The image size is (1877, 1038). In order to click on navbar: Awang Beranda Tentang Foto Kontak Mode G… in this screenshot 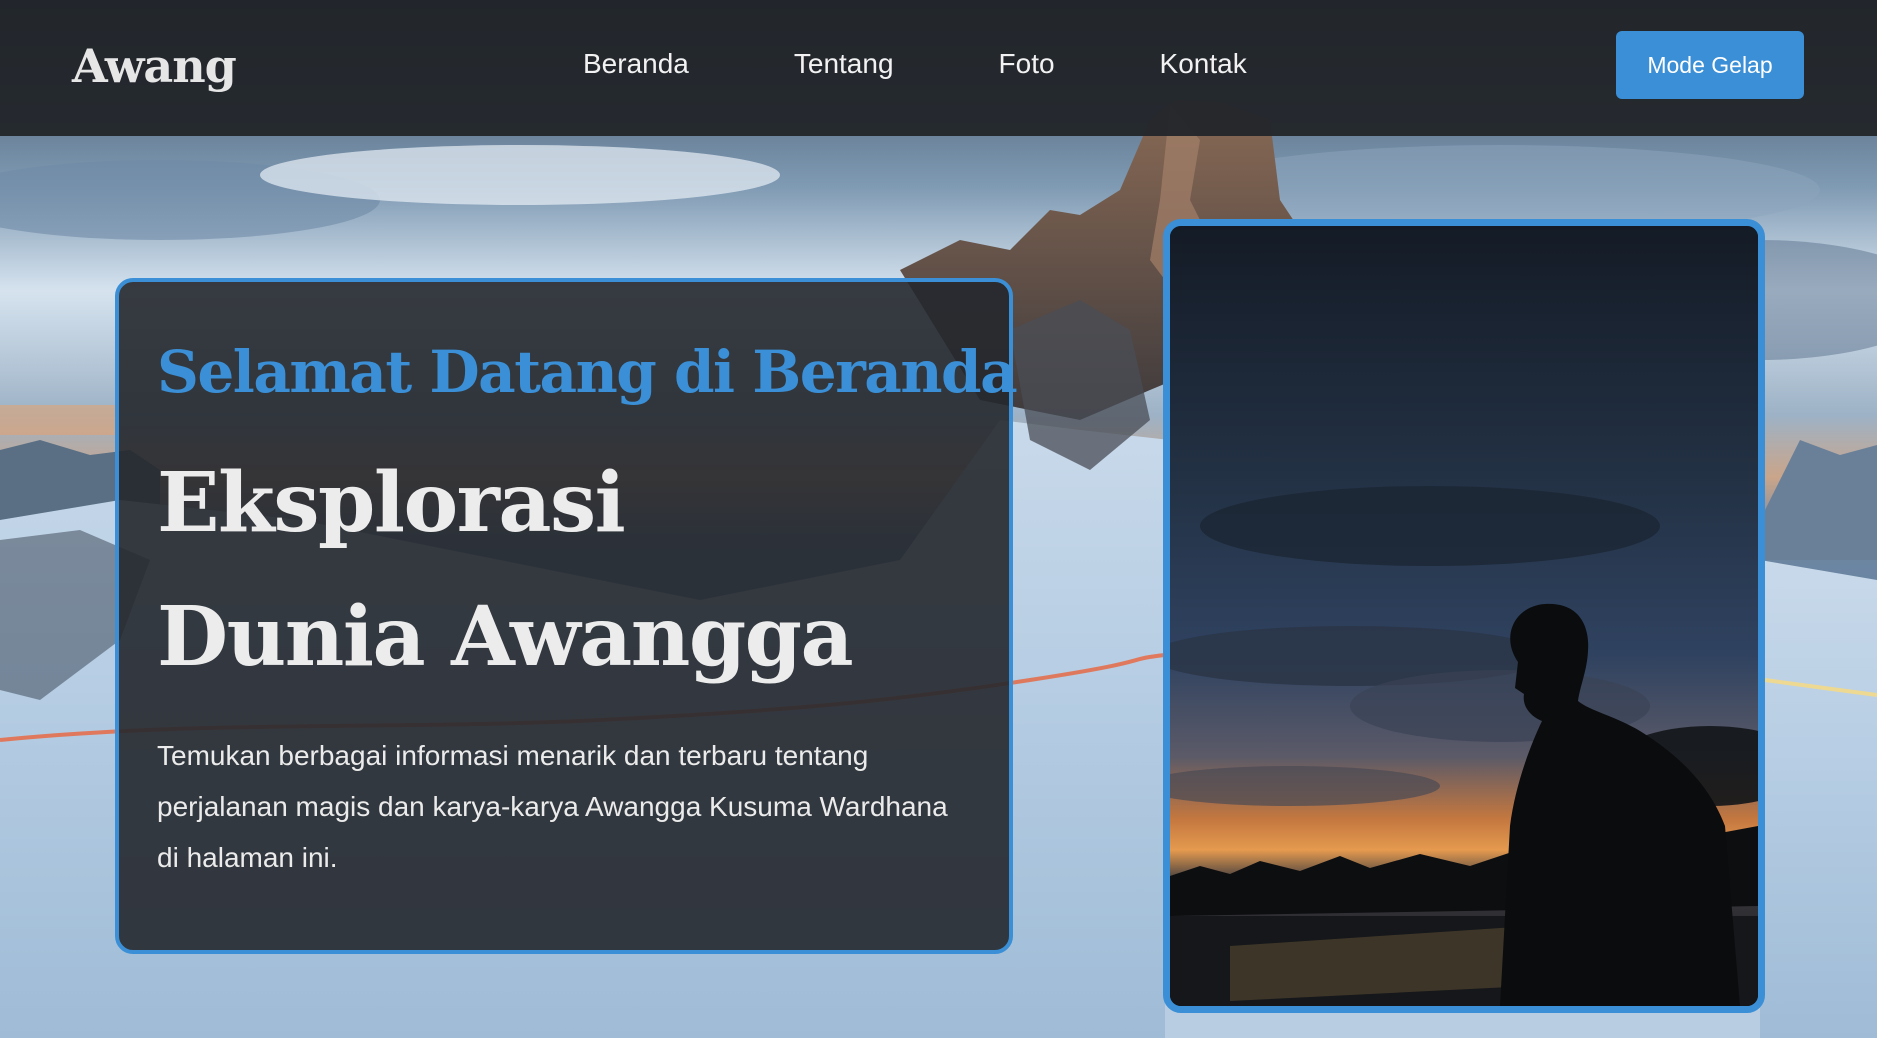, I will do `click(938, 68)`.